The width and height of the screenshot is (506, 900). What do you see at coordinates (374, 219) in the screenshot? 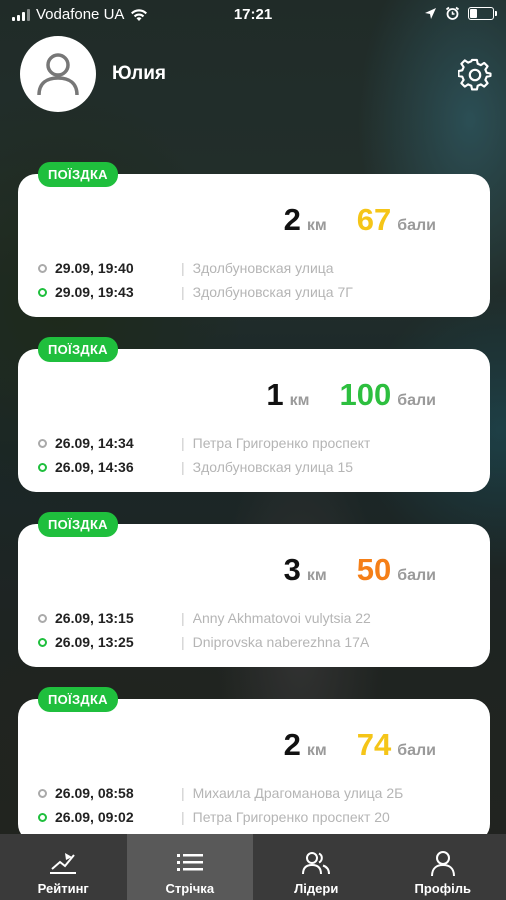
I see `points-value: 67` at bounding box center [374, 219].